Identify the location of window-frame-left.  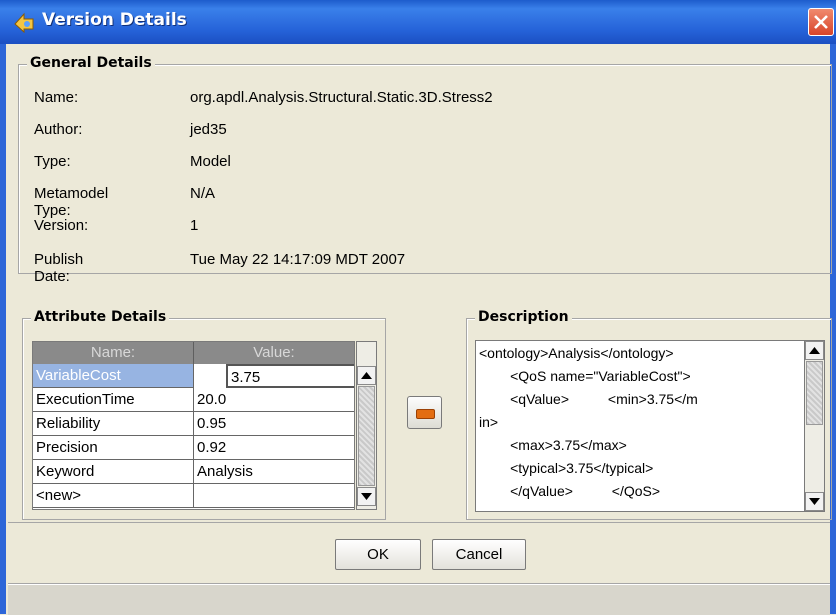
(3, 329).